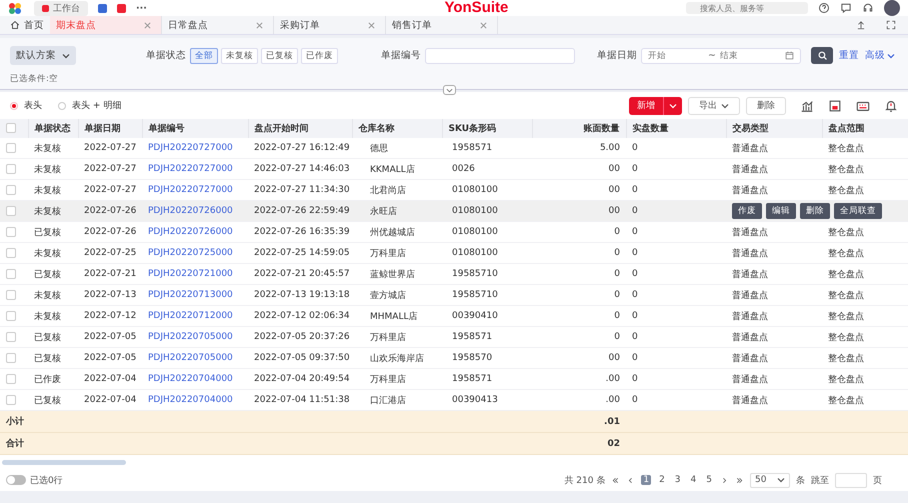 The width and height of the screenshot is (908, 503). I want to click on advanced-link: 高级, so click(880, 55).